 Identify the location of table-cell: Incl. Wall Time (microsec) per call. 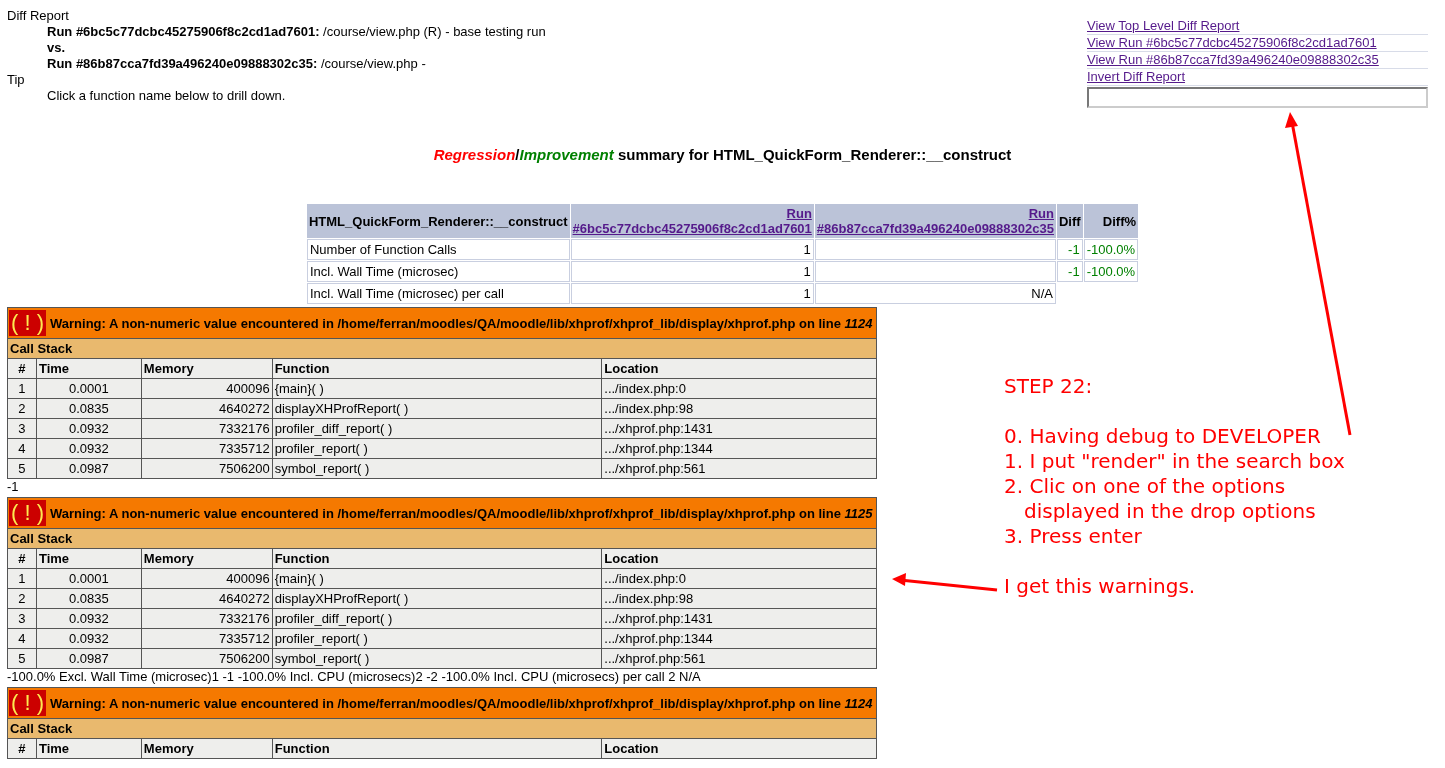
(438, 293).